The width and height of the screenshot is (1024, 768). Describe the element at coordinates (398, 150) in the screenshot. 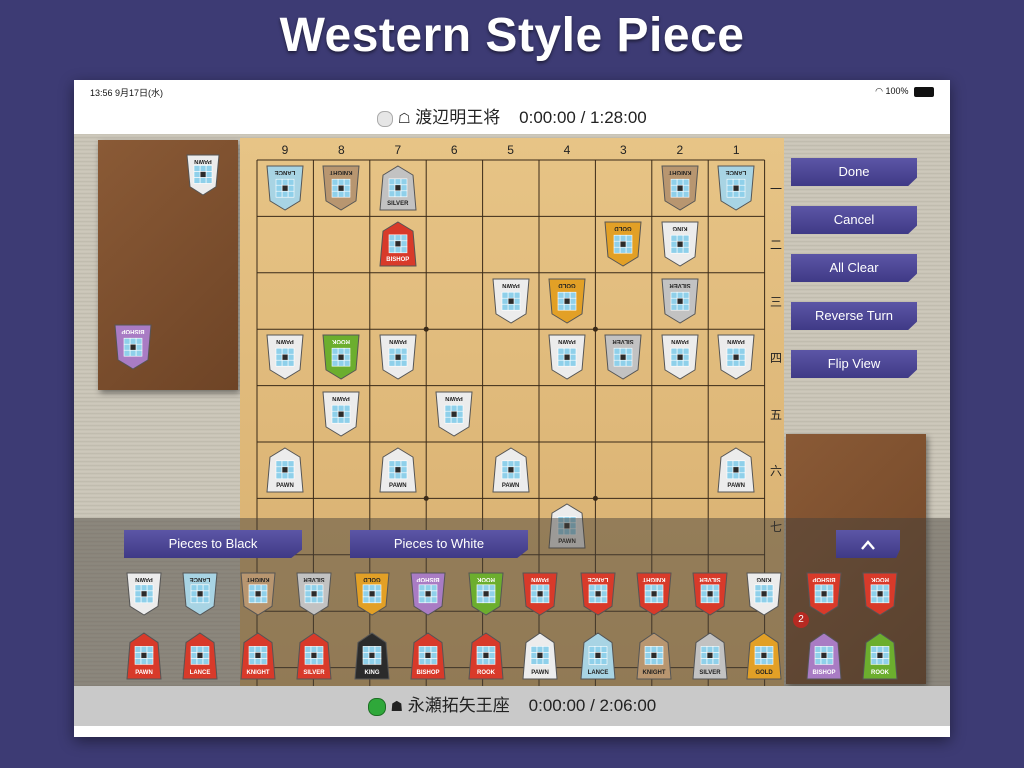

I see `board-column-label: 7` at that location.